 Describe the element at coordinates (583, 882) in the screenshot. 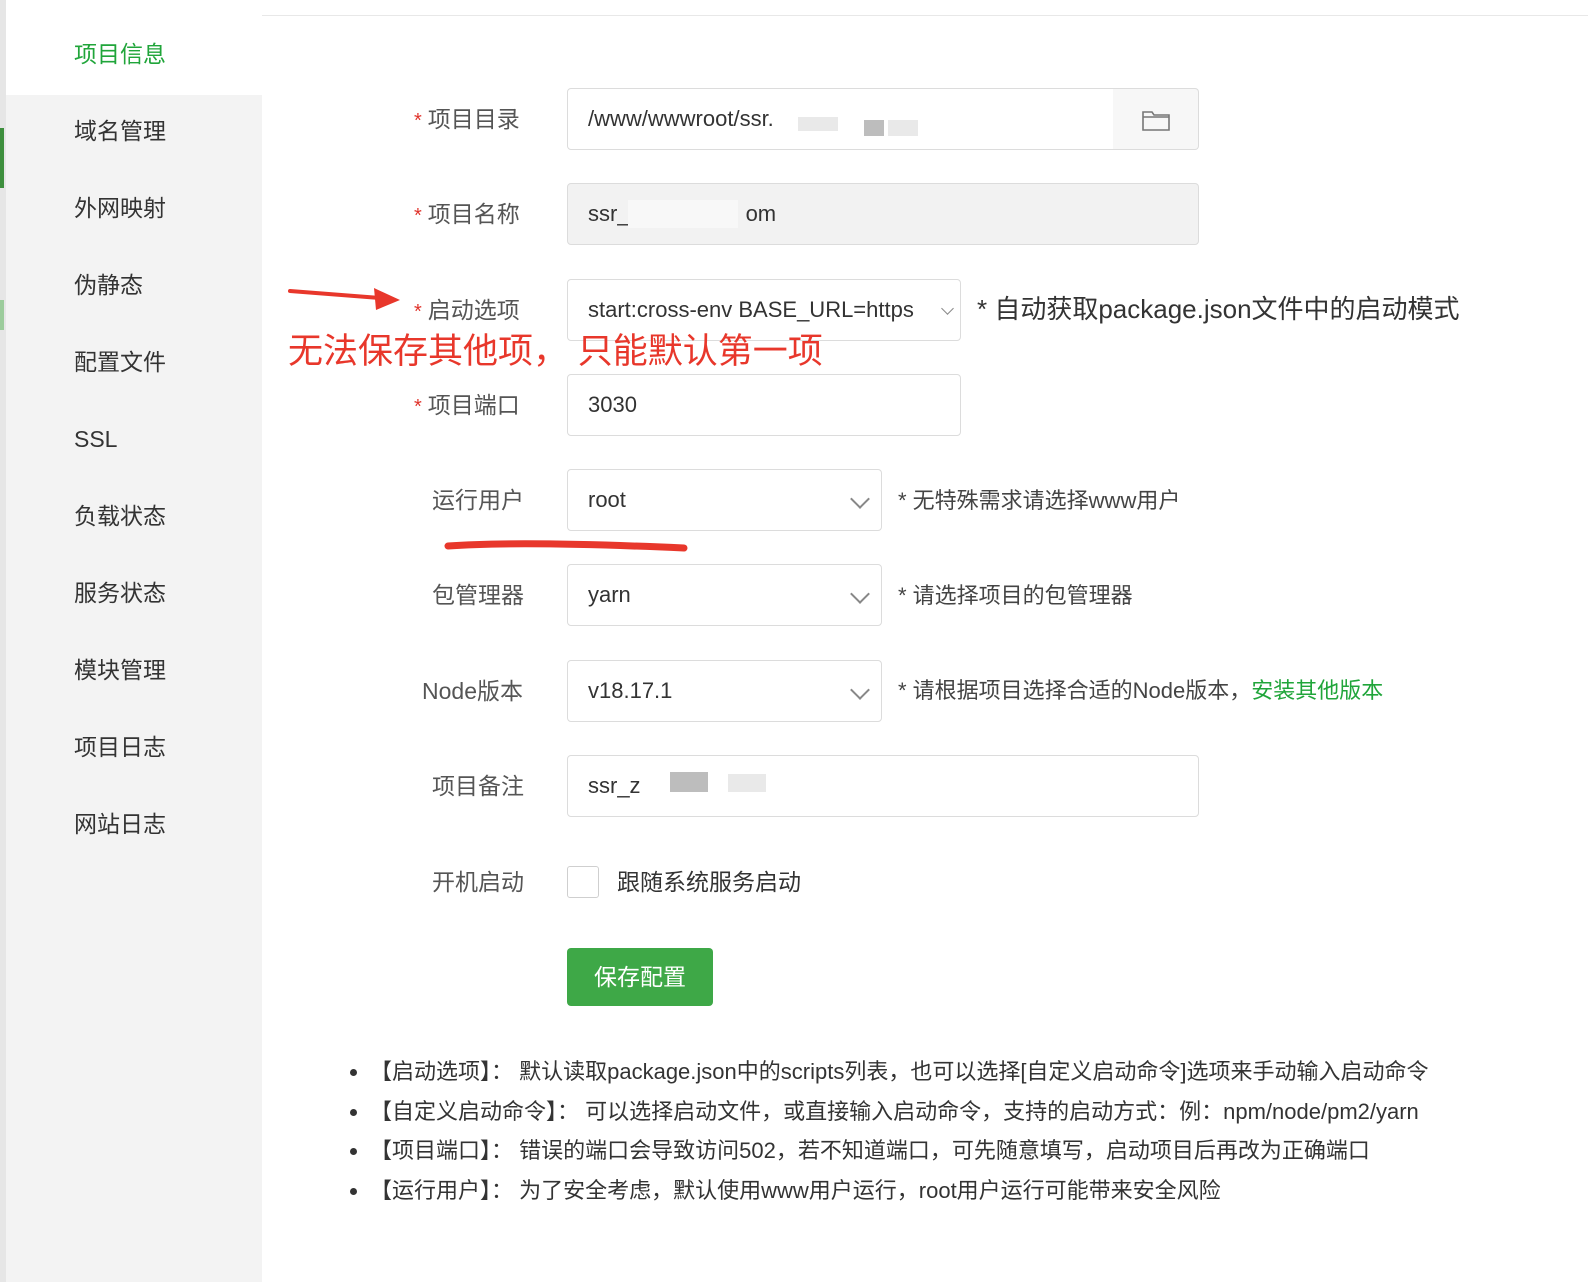

I see `autostart-checkbox` at that location.